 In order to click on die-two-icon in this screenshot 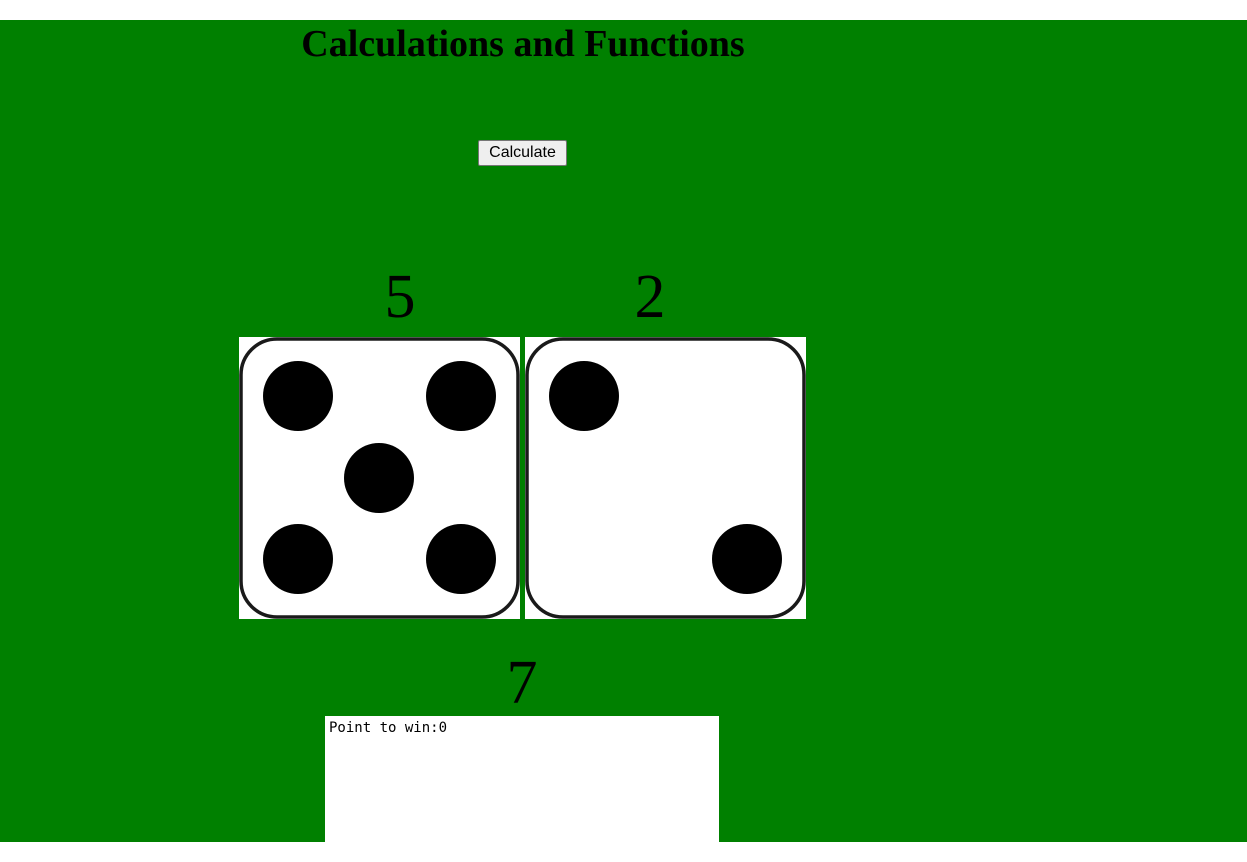, I will do `click(665, 478)`.